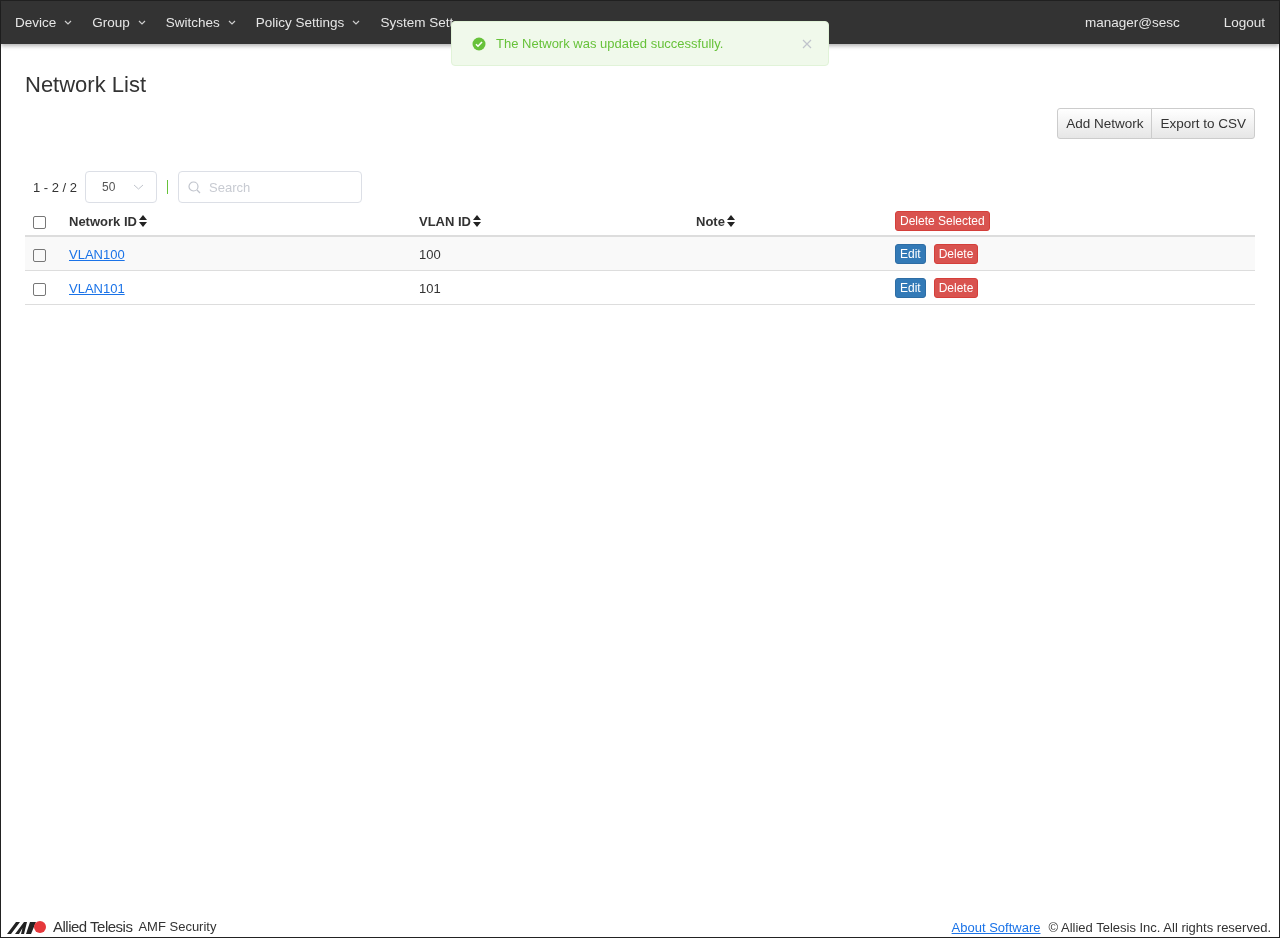 The height and width of the screenshot is (938, 1280). Describe the element at coordinates (479, 43) in the screenshot. I see `check-circle-icon` at that location.